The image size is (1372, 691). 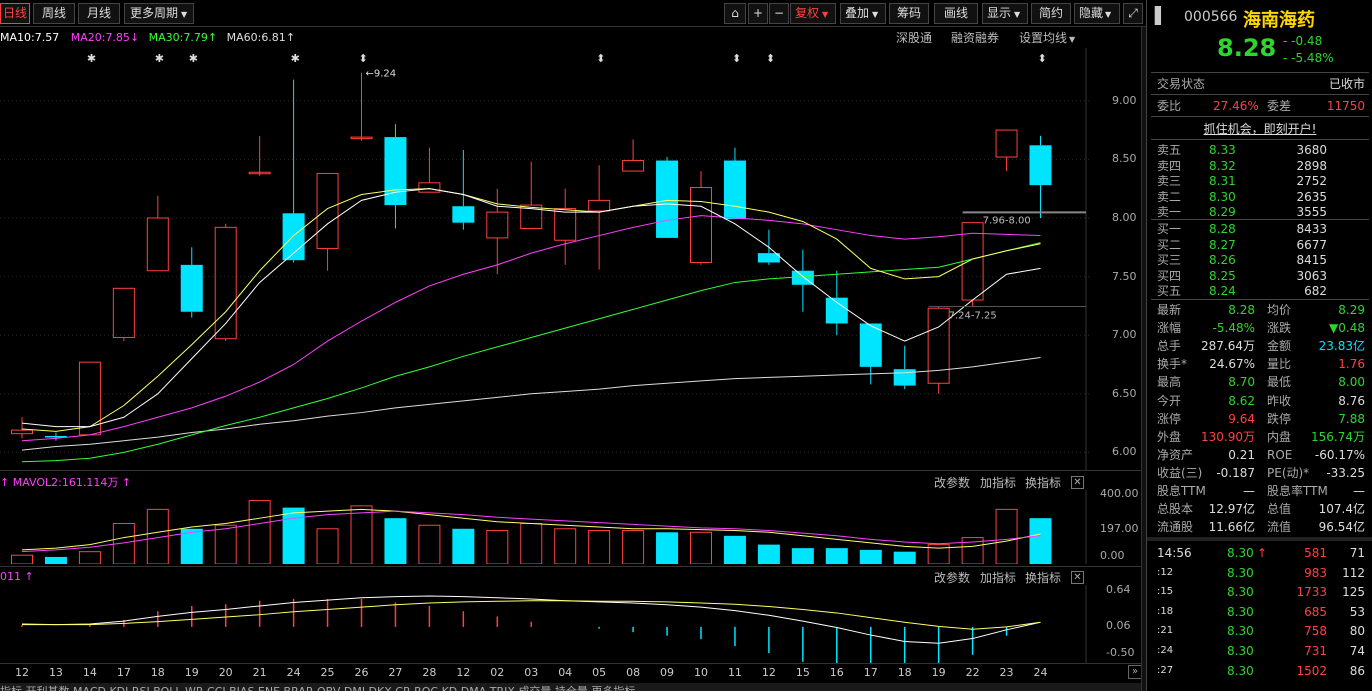 What do you see at coordinates (15, 13) in the screenshot?
I see `period-day-button: 日线` at bounding box center [15, 13].